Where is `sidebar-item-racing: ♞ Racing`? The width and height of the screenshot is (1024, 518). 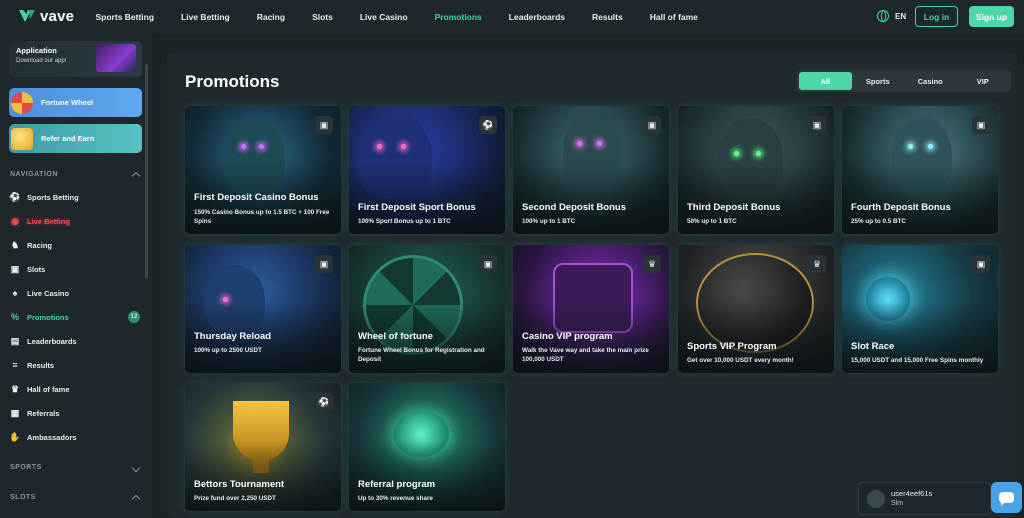
sidebar-item-racing: ♞ Racing is located at coordinates (76, 245).